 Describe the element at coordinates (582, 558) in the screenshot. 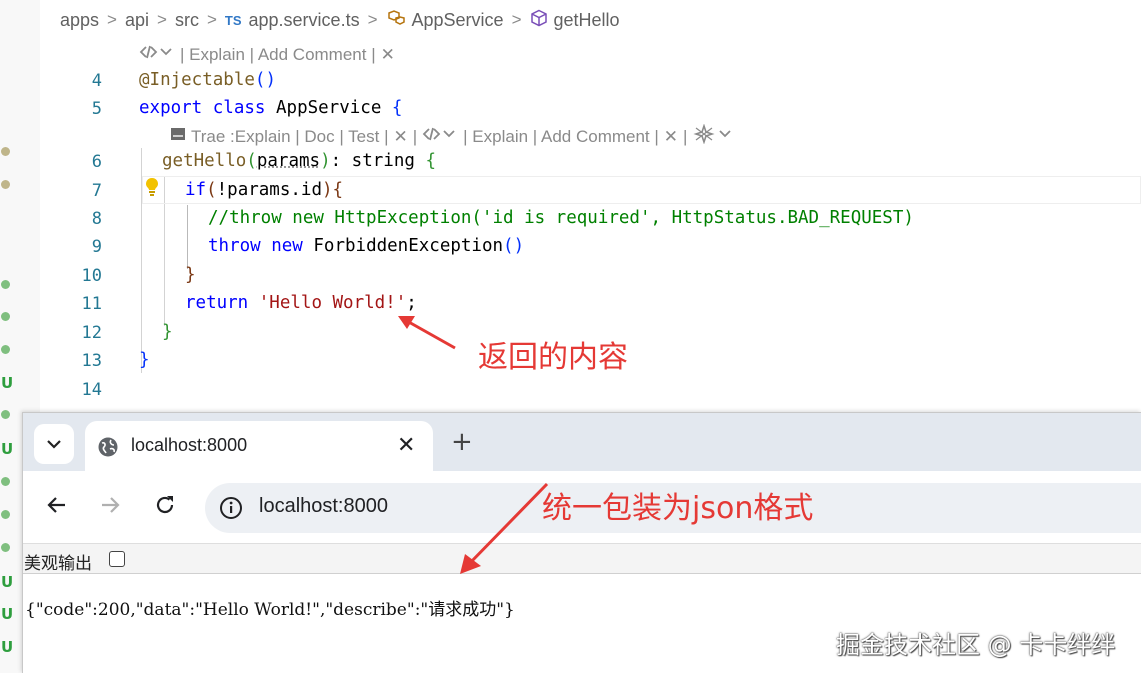

I see `json-viewer-toolbar: 美观输出` at that location.